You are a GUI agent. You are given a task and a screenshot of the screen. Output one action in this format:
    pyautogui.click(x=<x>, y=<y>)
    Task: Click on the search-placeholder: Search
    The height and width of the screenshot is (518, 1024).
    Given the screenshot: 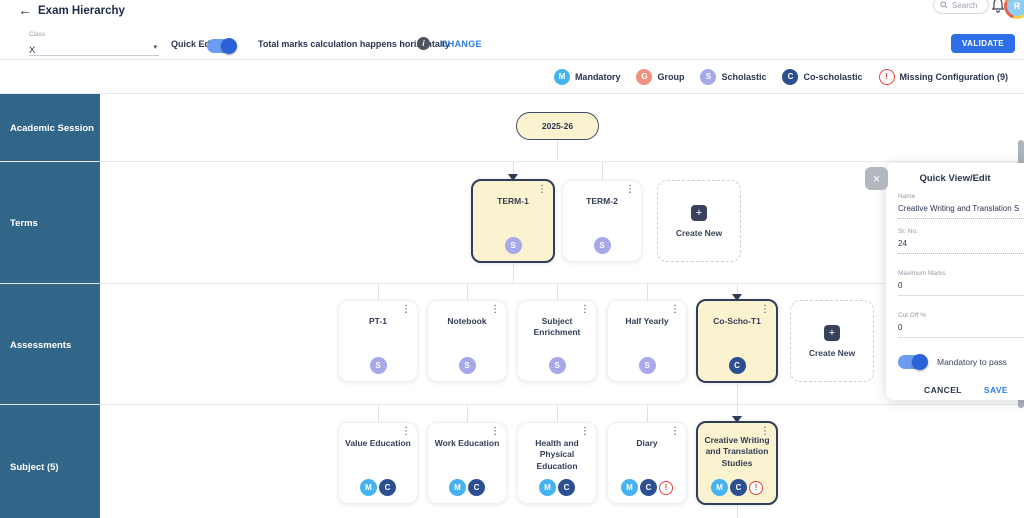 What is the action you would take?
    pyautogui.click(x=965, y=5)
    